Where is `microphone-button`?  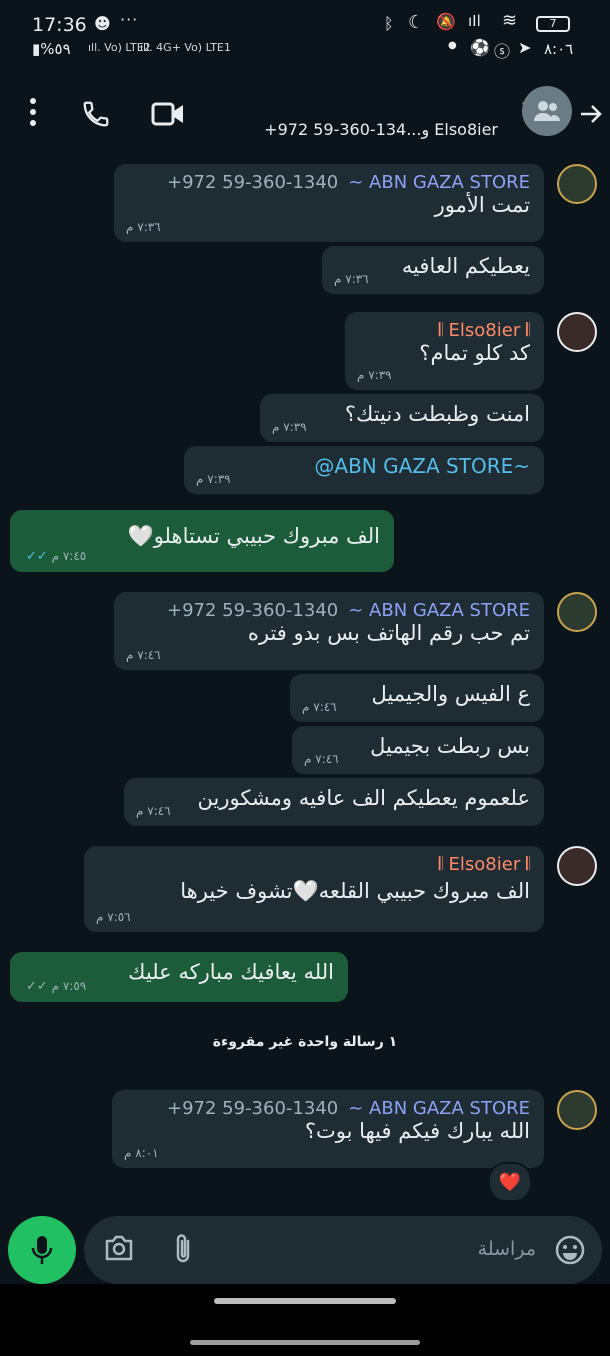 microphone-button is located at coordinates (42, 1250).